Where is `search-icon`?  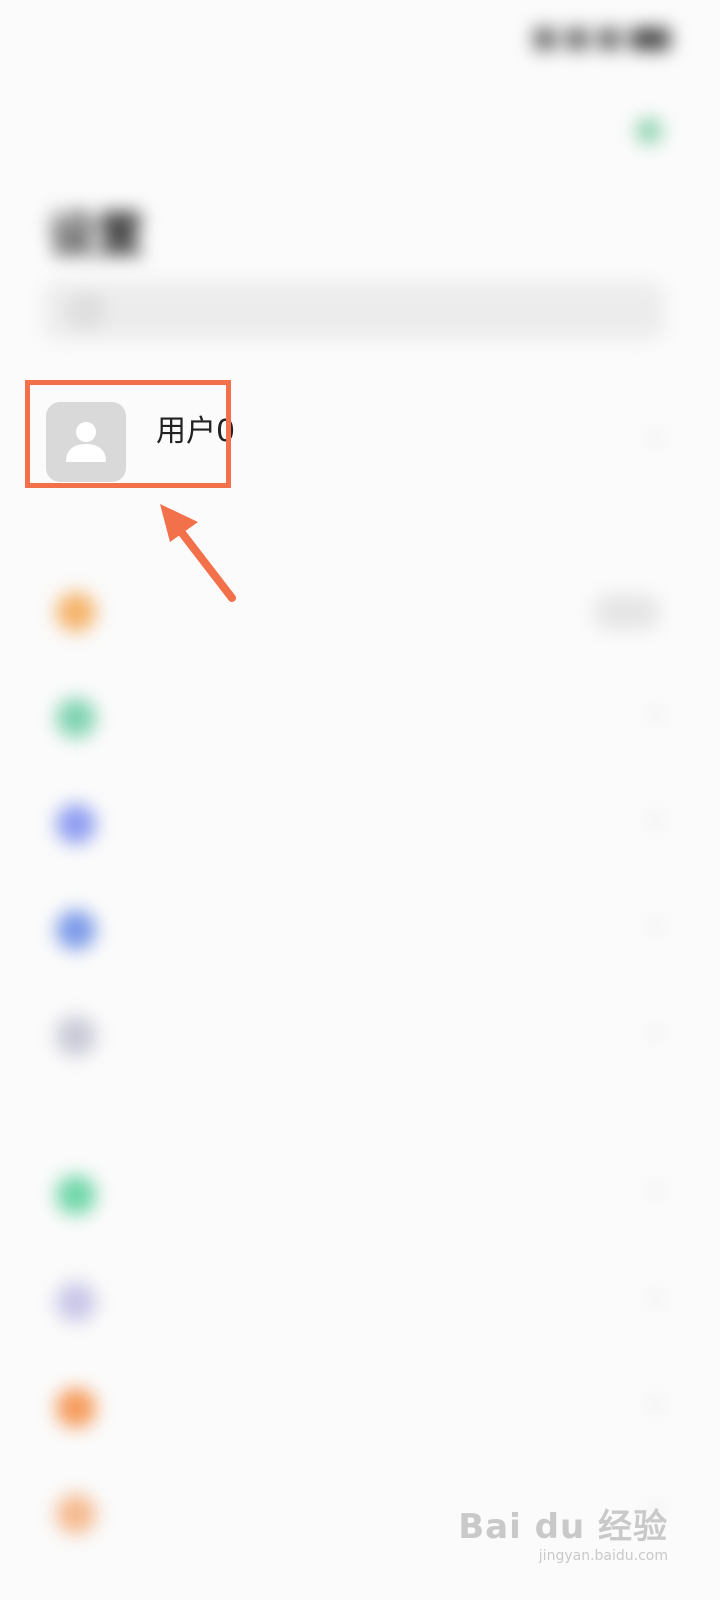 search-icon is located at coordinates (86, 311).